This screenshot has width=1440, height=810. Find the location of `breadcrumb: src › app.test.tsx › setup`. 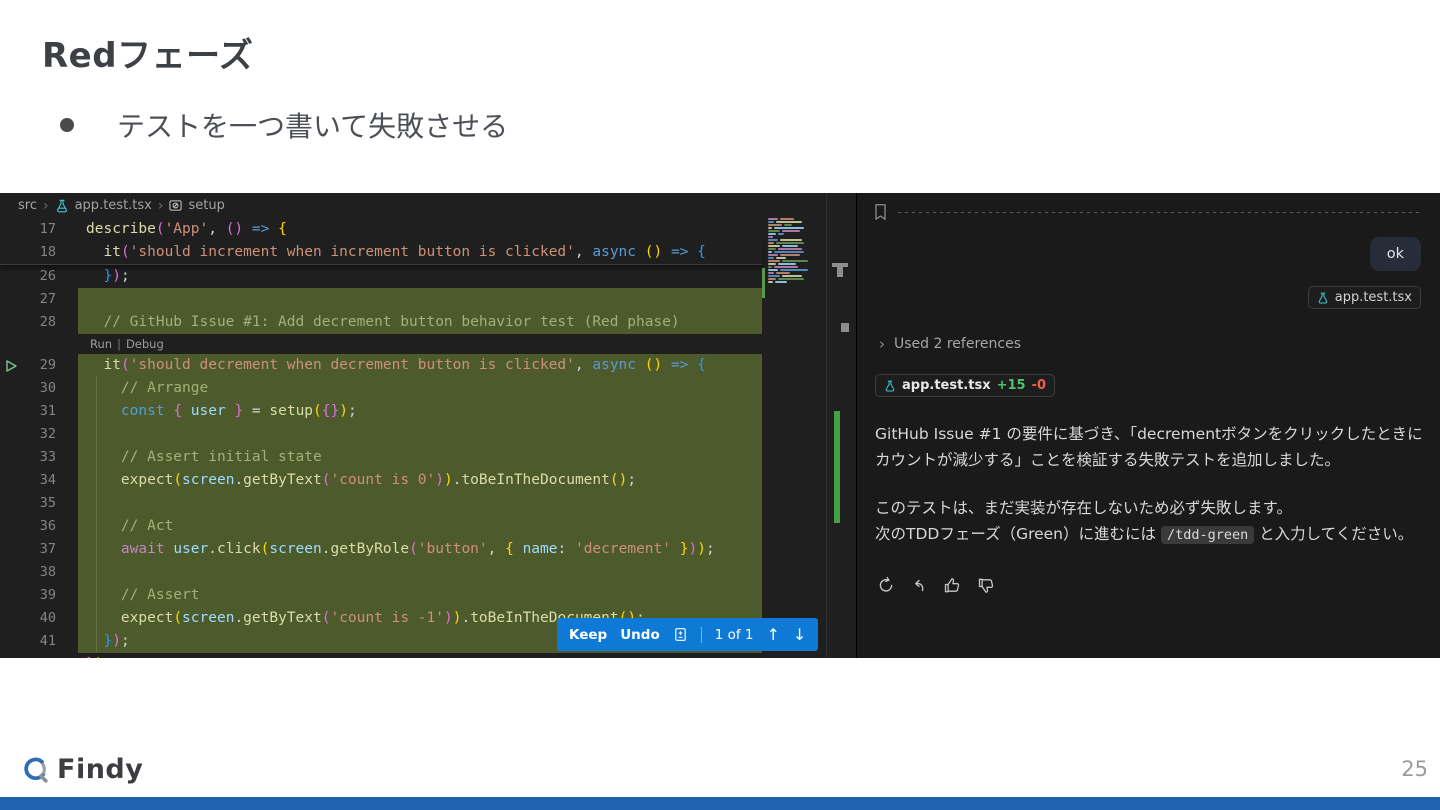

breadcrumb: src › app.test.tsx › setup is located at coordinates (428, 205).